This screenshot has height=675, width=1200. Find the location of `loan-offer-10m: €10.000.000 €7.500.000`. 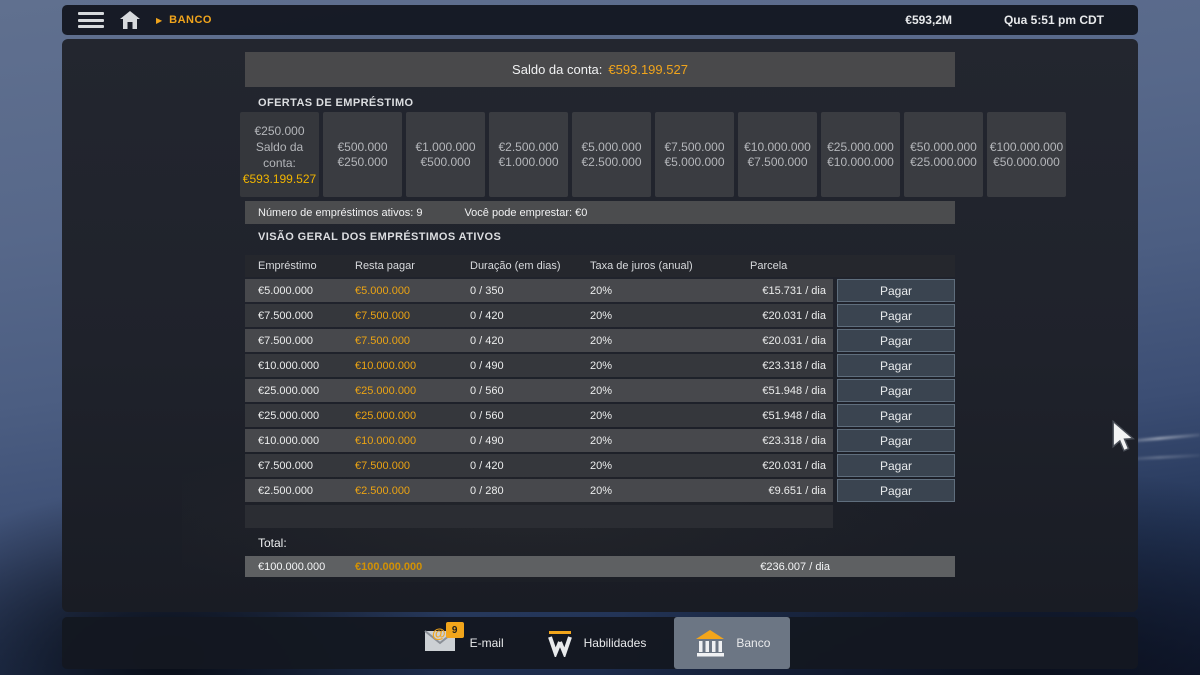

loan-offer-10m: €10.000.000 €7.500.000 is located at coordinates (777, 154).